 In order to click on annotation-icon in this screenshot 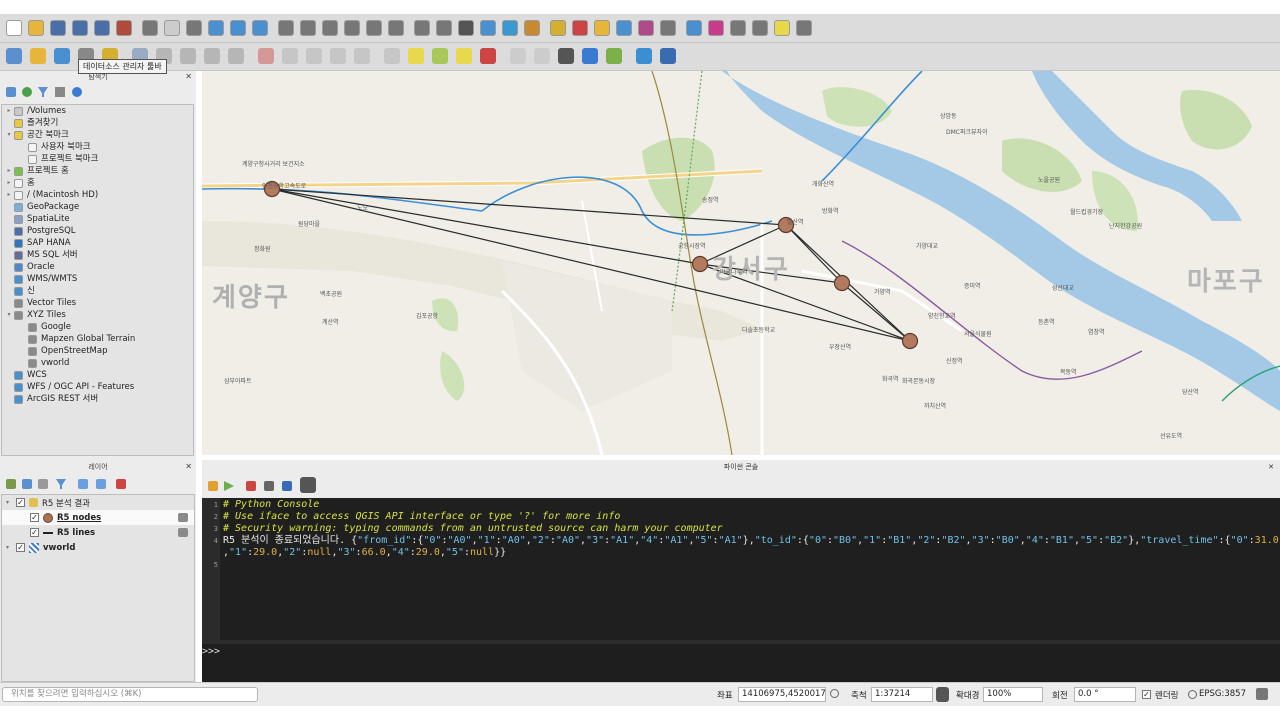, I will do `click(624, 28)`.